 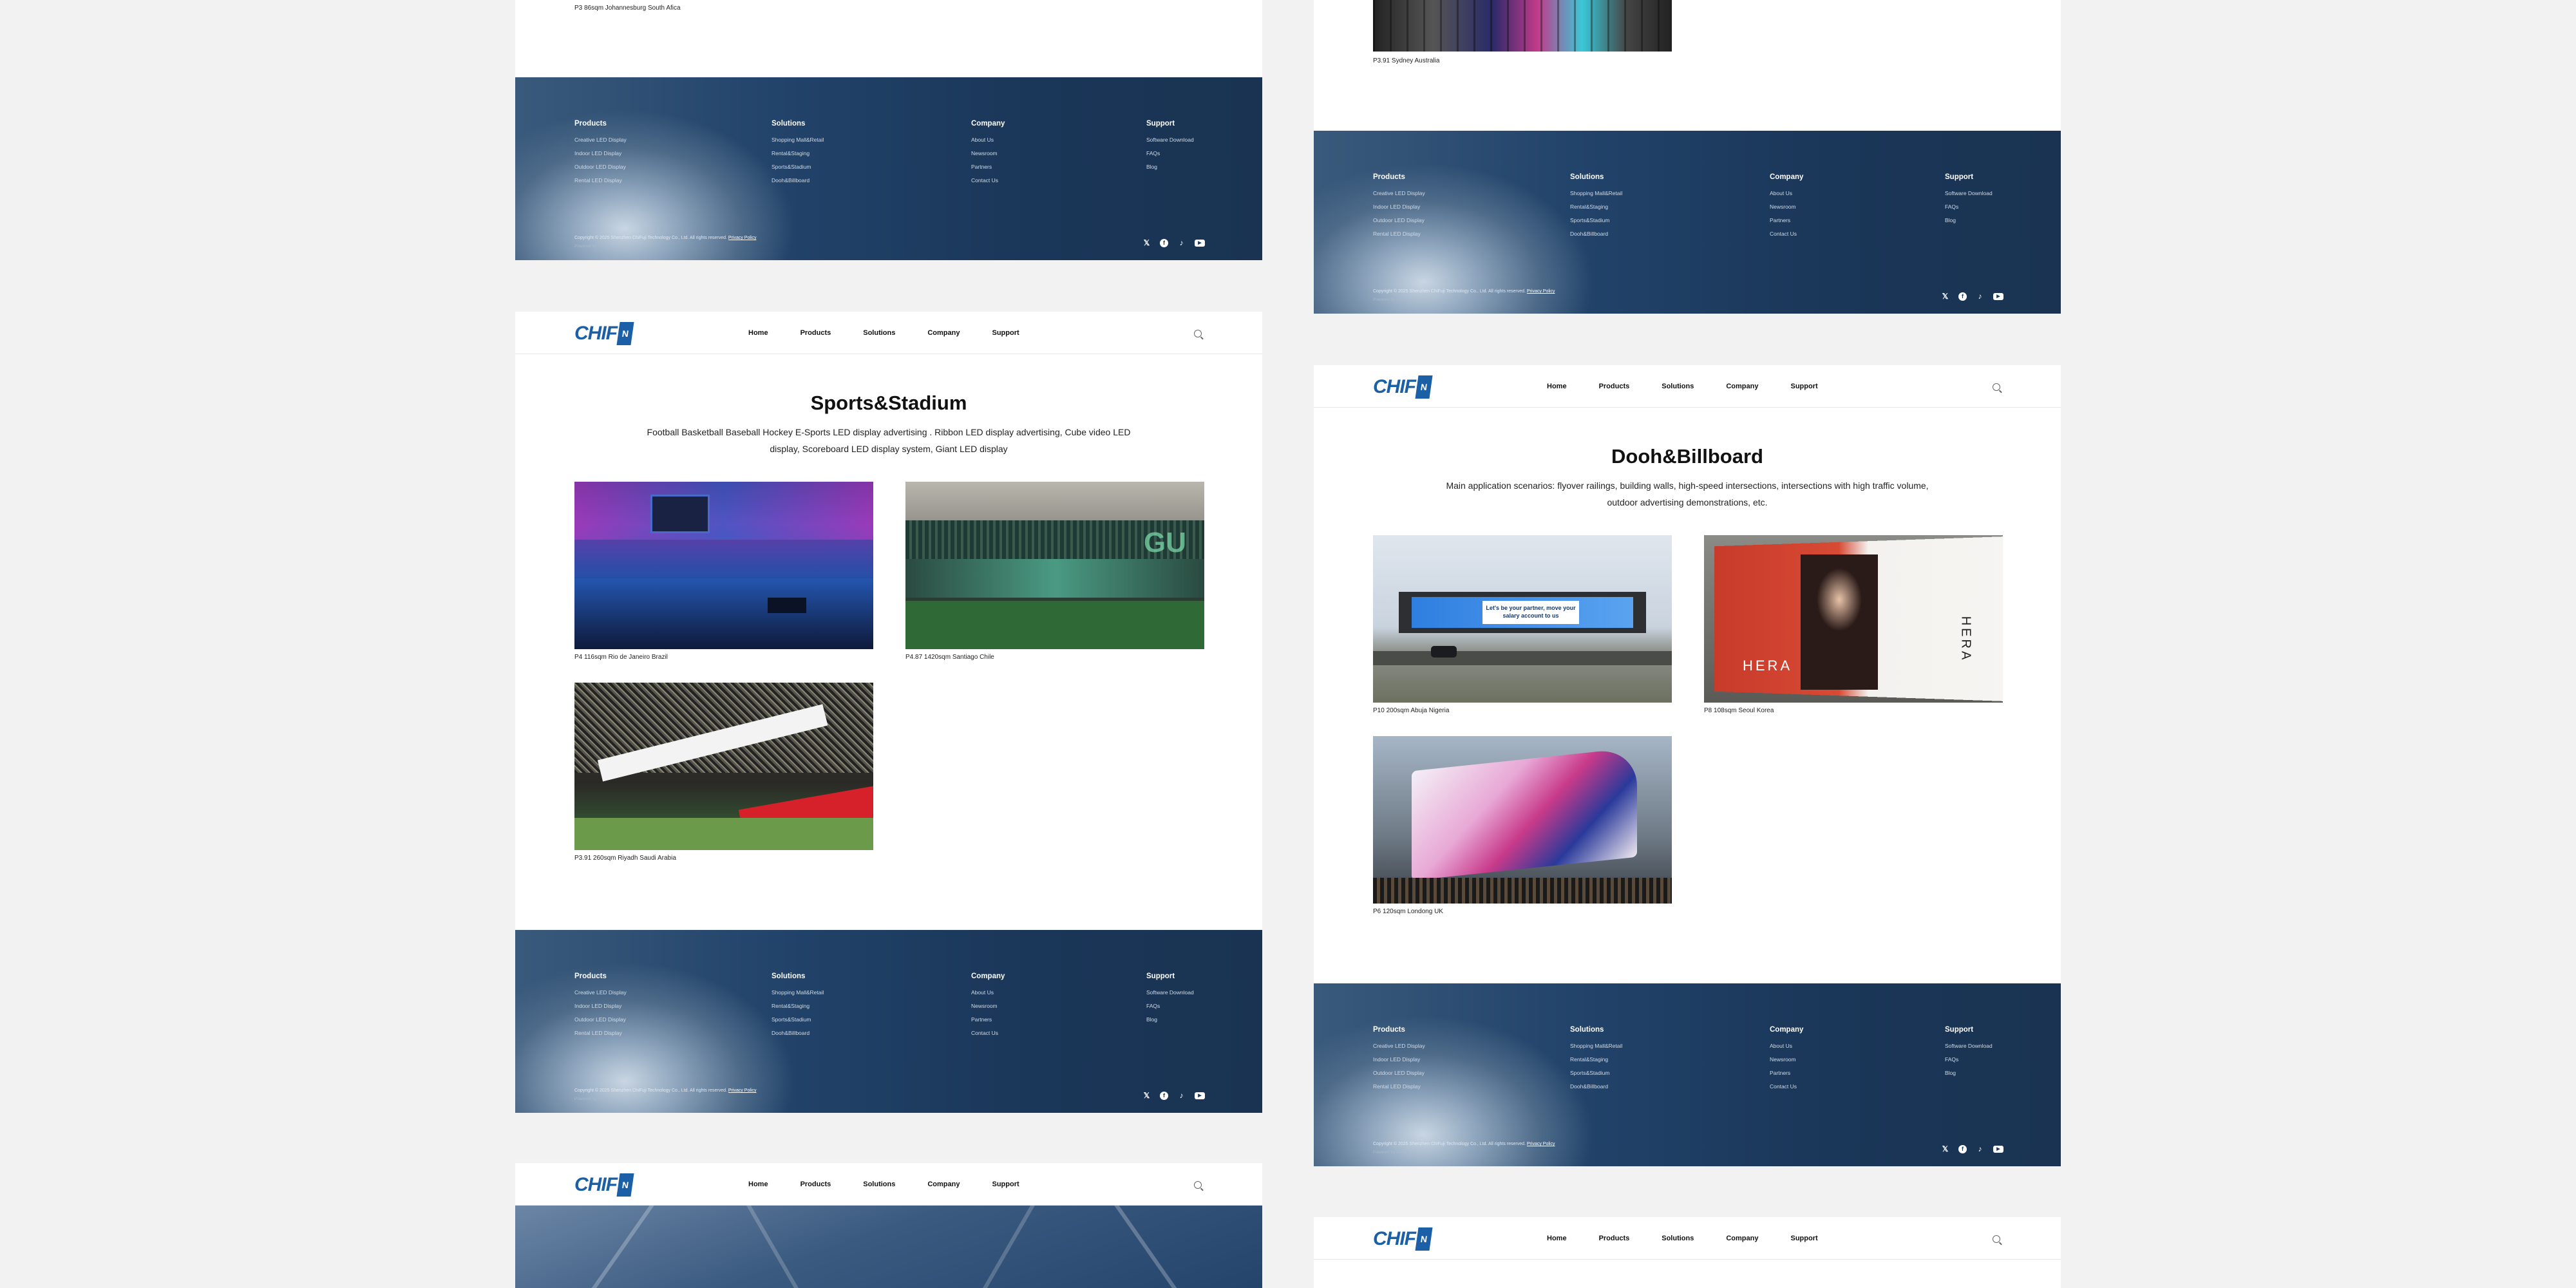 What do you see at coordinates (1054, 565) in the screenshot?
I see `case-image: GU` at bounding box center [1054, 565].